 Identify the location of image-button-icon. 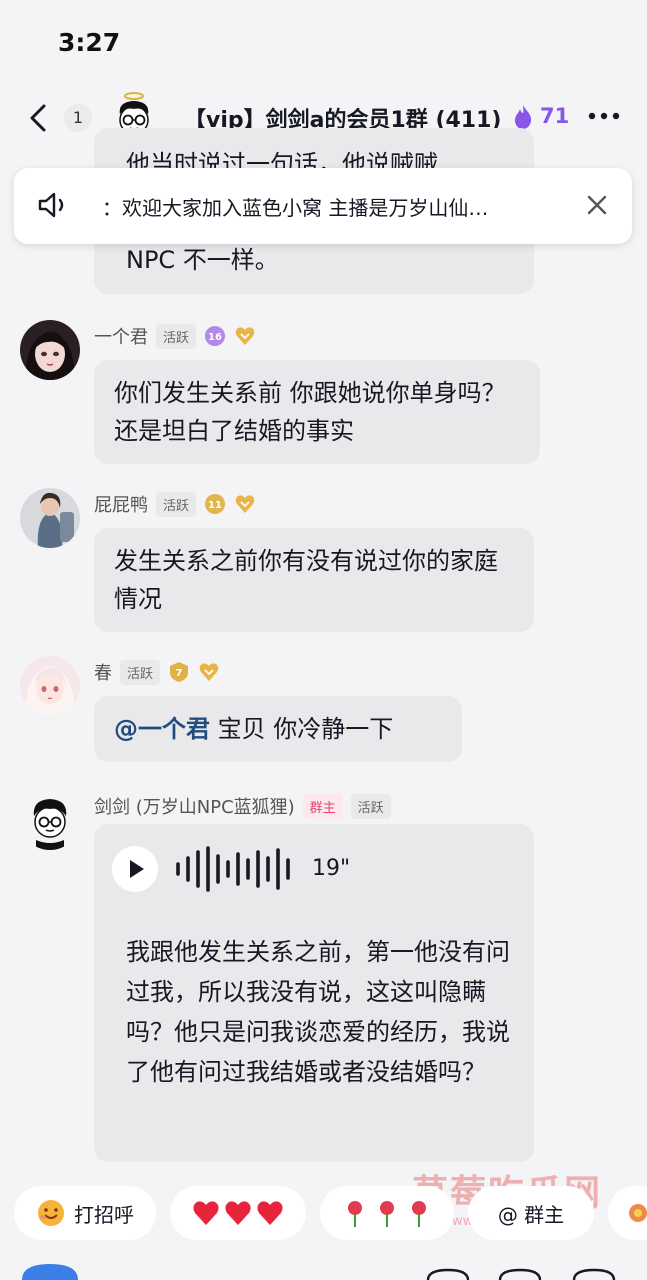
(520, 1274).